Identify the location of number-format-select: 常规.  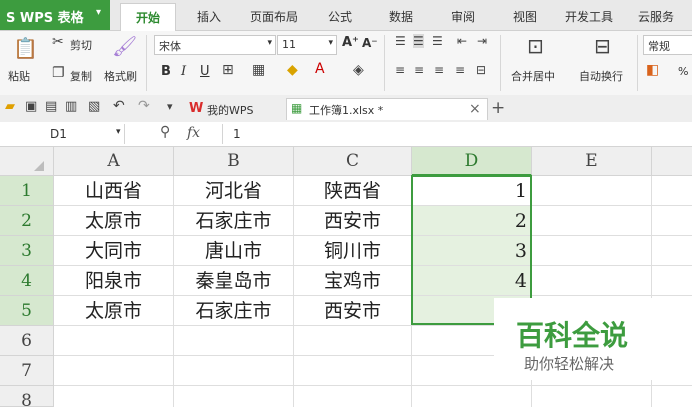
(667, 45).